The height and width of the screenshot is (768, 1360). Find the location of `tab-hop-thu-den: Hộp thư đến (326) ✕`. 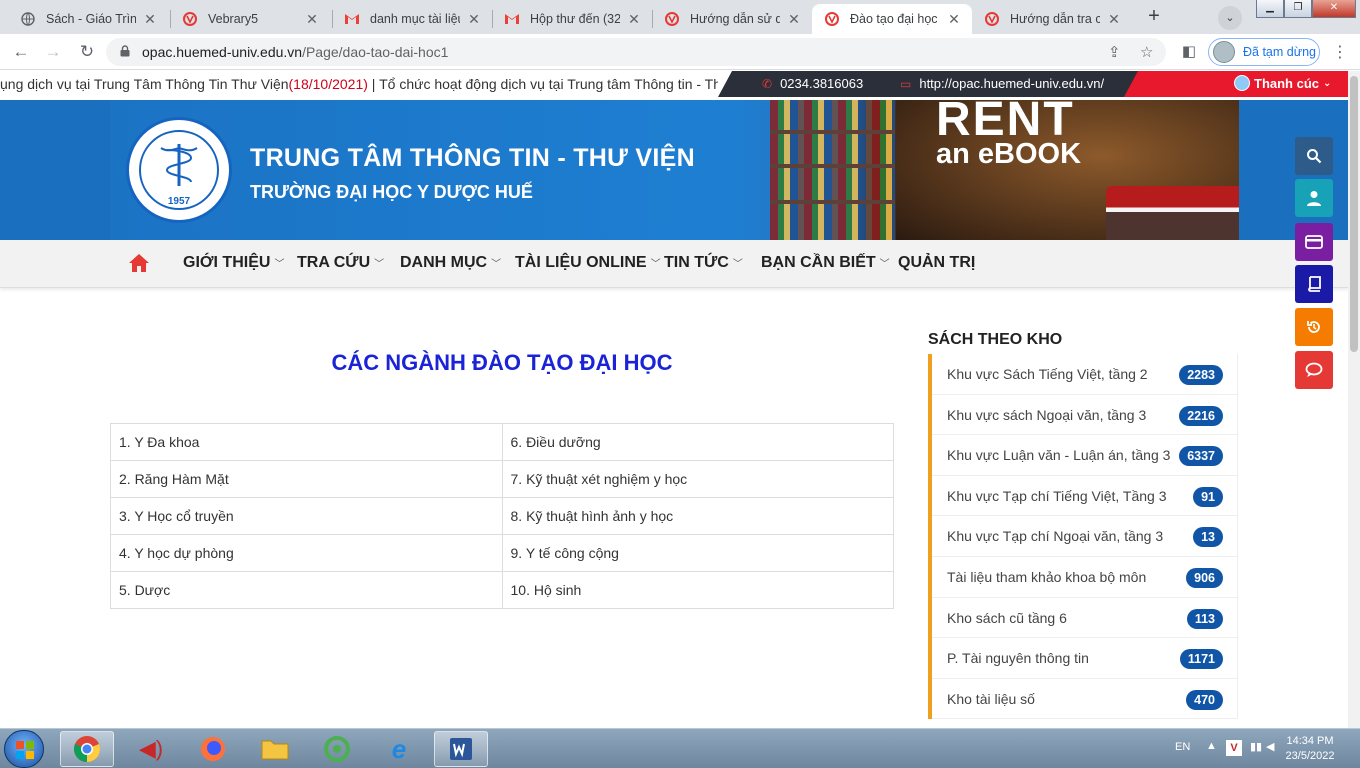

tab-hop-thu-den: Hộp thư đến (326) ✕ is located at coordinates (572, 19).